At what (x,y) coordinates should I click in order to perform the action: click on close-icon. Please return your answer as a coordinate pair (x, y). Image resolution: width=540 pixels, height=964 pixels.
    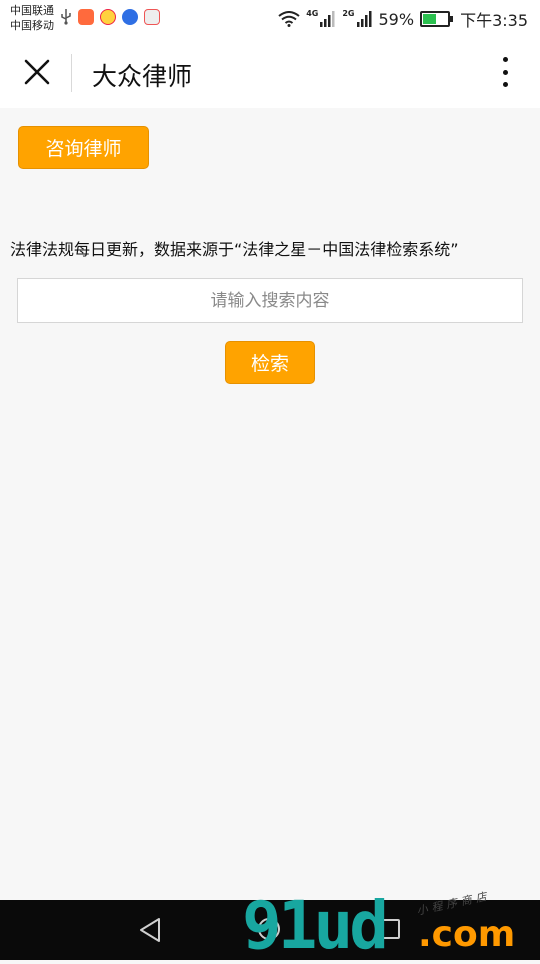
    Looking at the image, I should click on (37, 72).